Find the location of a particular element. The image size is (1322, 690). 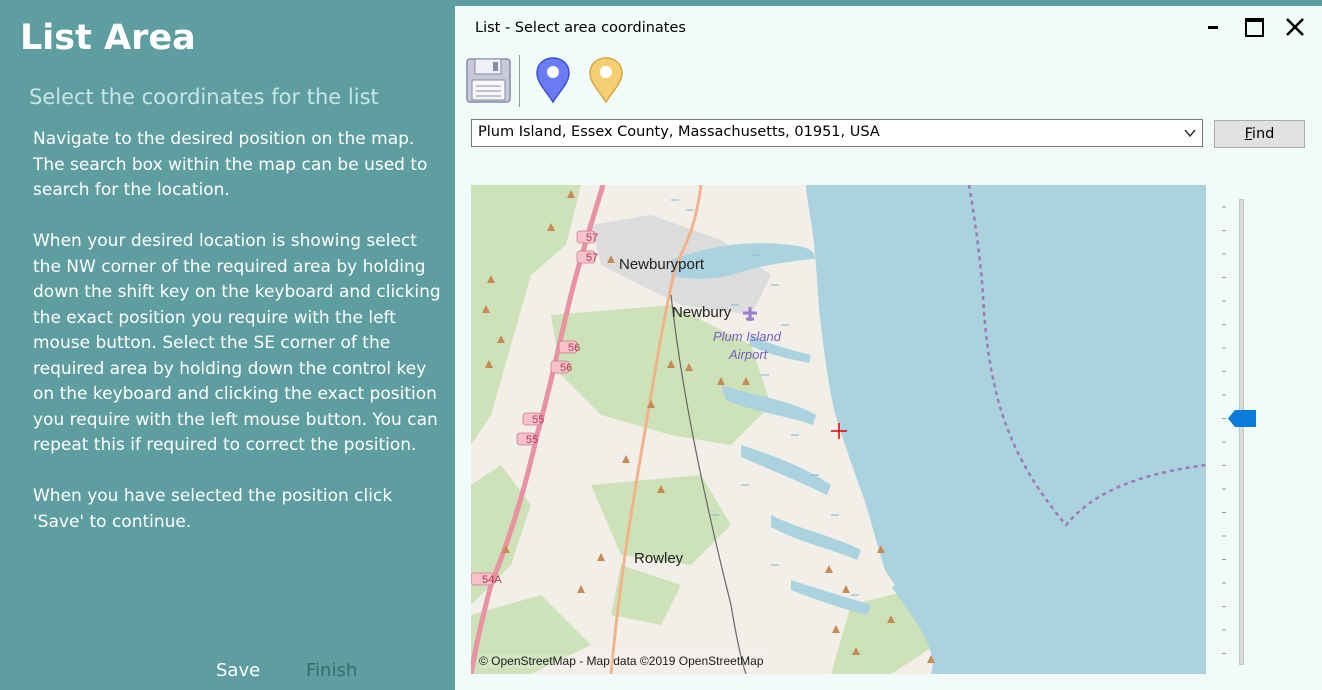

minimize-button is located at coordinates (1213, 27).